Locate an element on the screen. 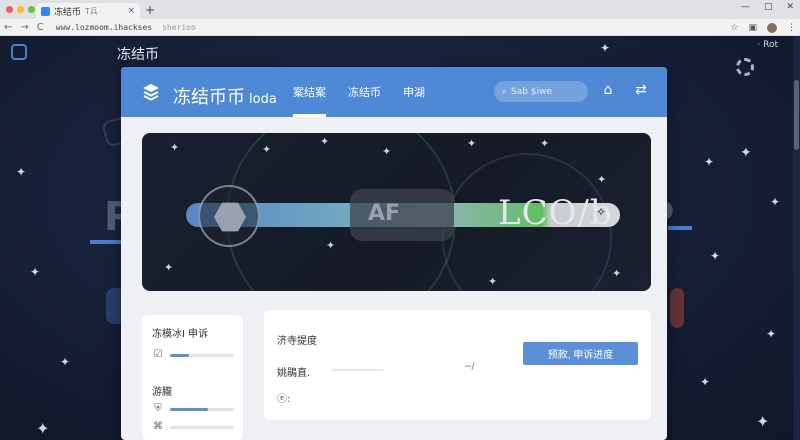  right-panel-mark: ~/ is located at coordinates (469, 367).